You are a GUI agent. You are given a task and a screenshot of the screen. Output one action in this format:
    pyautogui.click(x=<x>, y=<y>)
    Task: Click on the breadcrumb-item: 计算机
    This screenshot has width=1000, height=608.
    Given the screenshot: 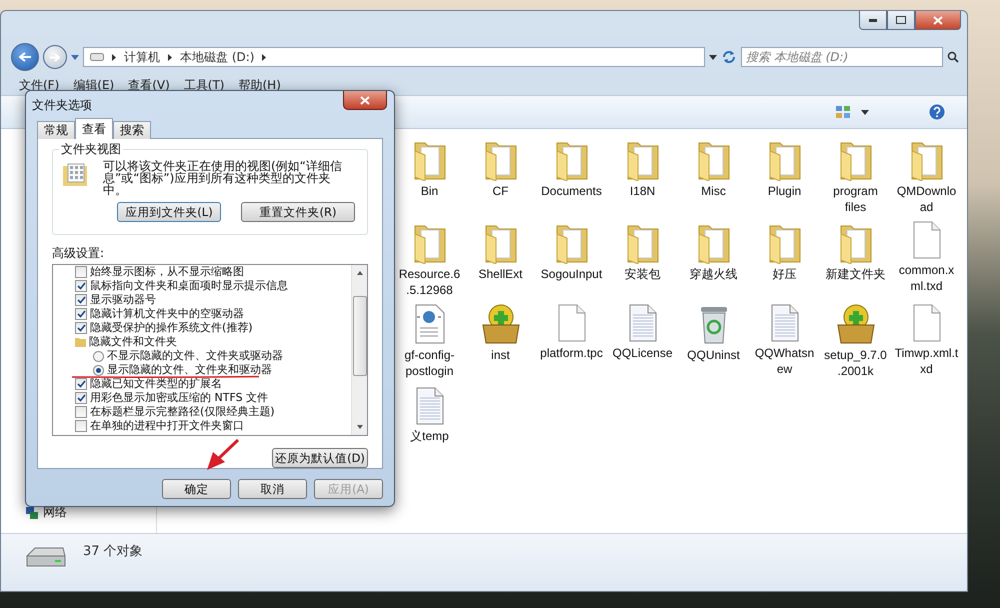 What is the action you would take?
    pyautogui.click(x=142, y=57)
    